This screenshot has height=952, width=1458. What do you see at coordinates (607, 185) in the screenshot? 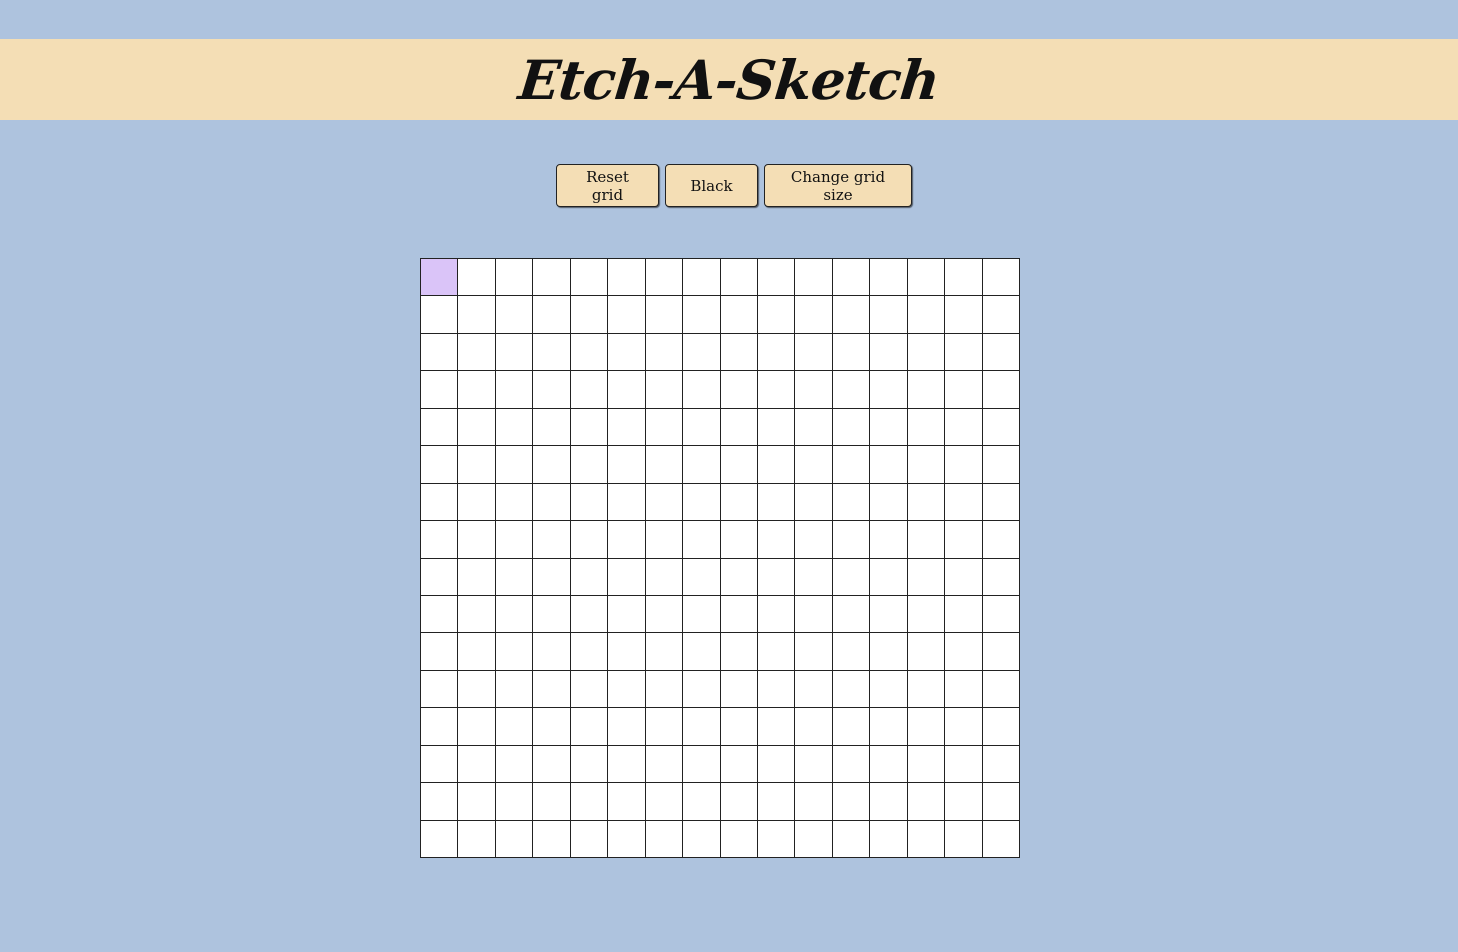
I see `reset-grid-button: Reset grid` at bounding box center [607, 185].